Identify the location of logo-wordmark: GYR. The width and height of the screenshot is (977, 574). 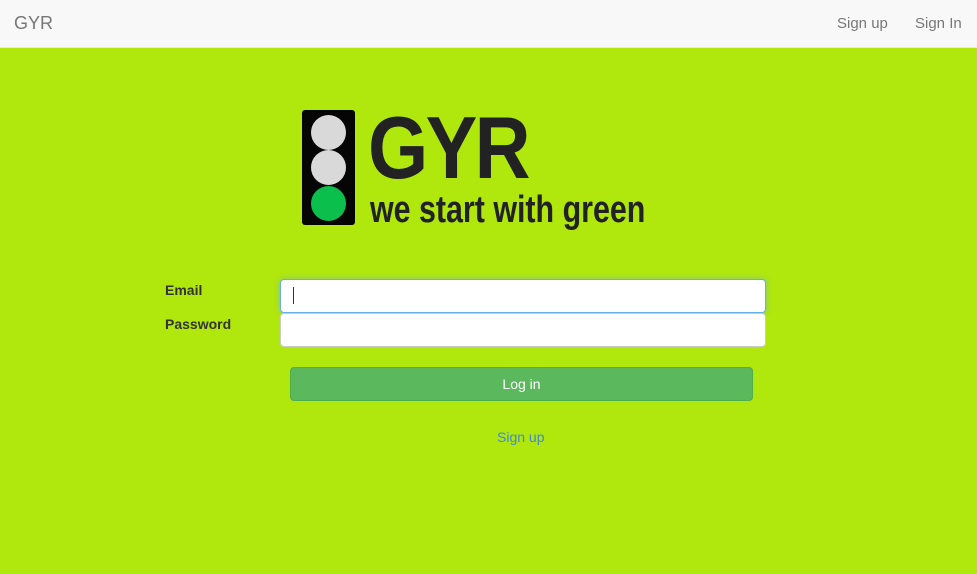
(449, 147).